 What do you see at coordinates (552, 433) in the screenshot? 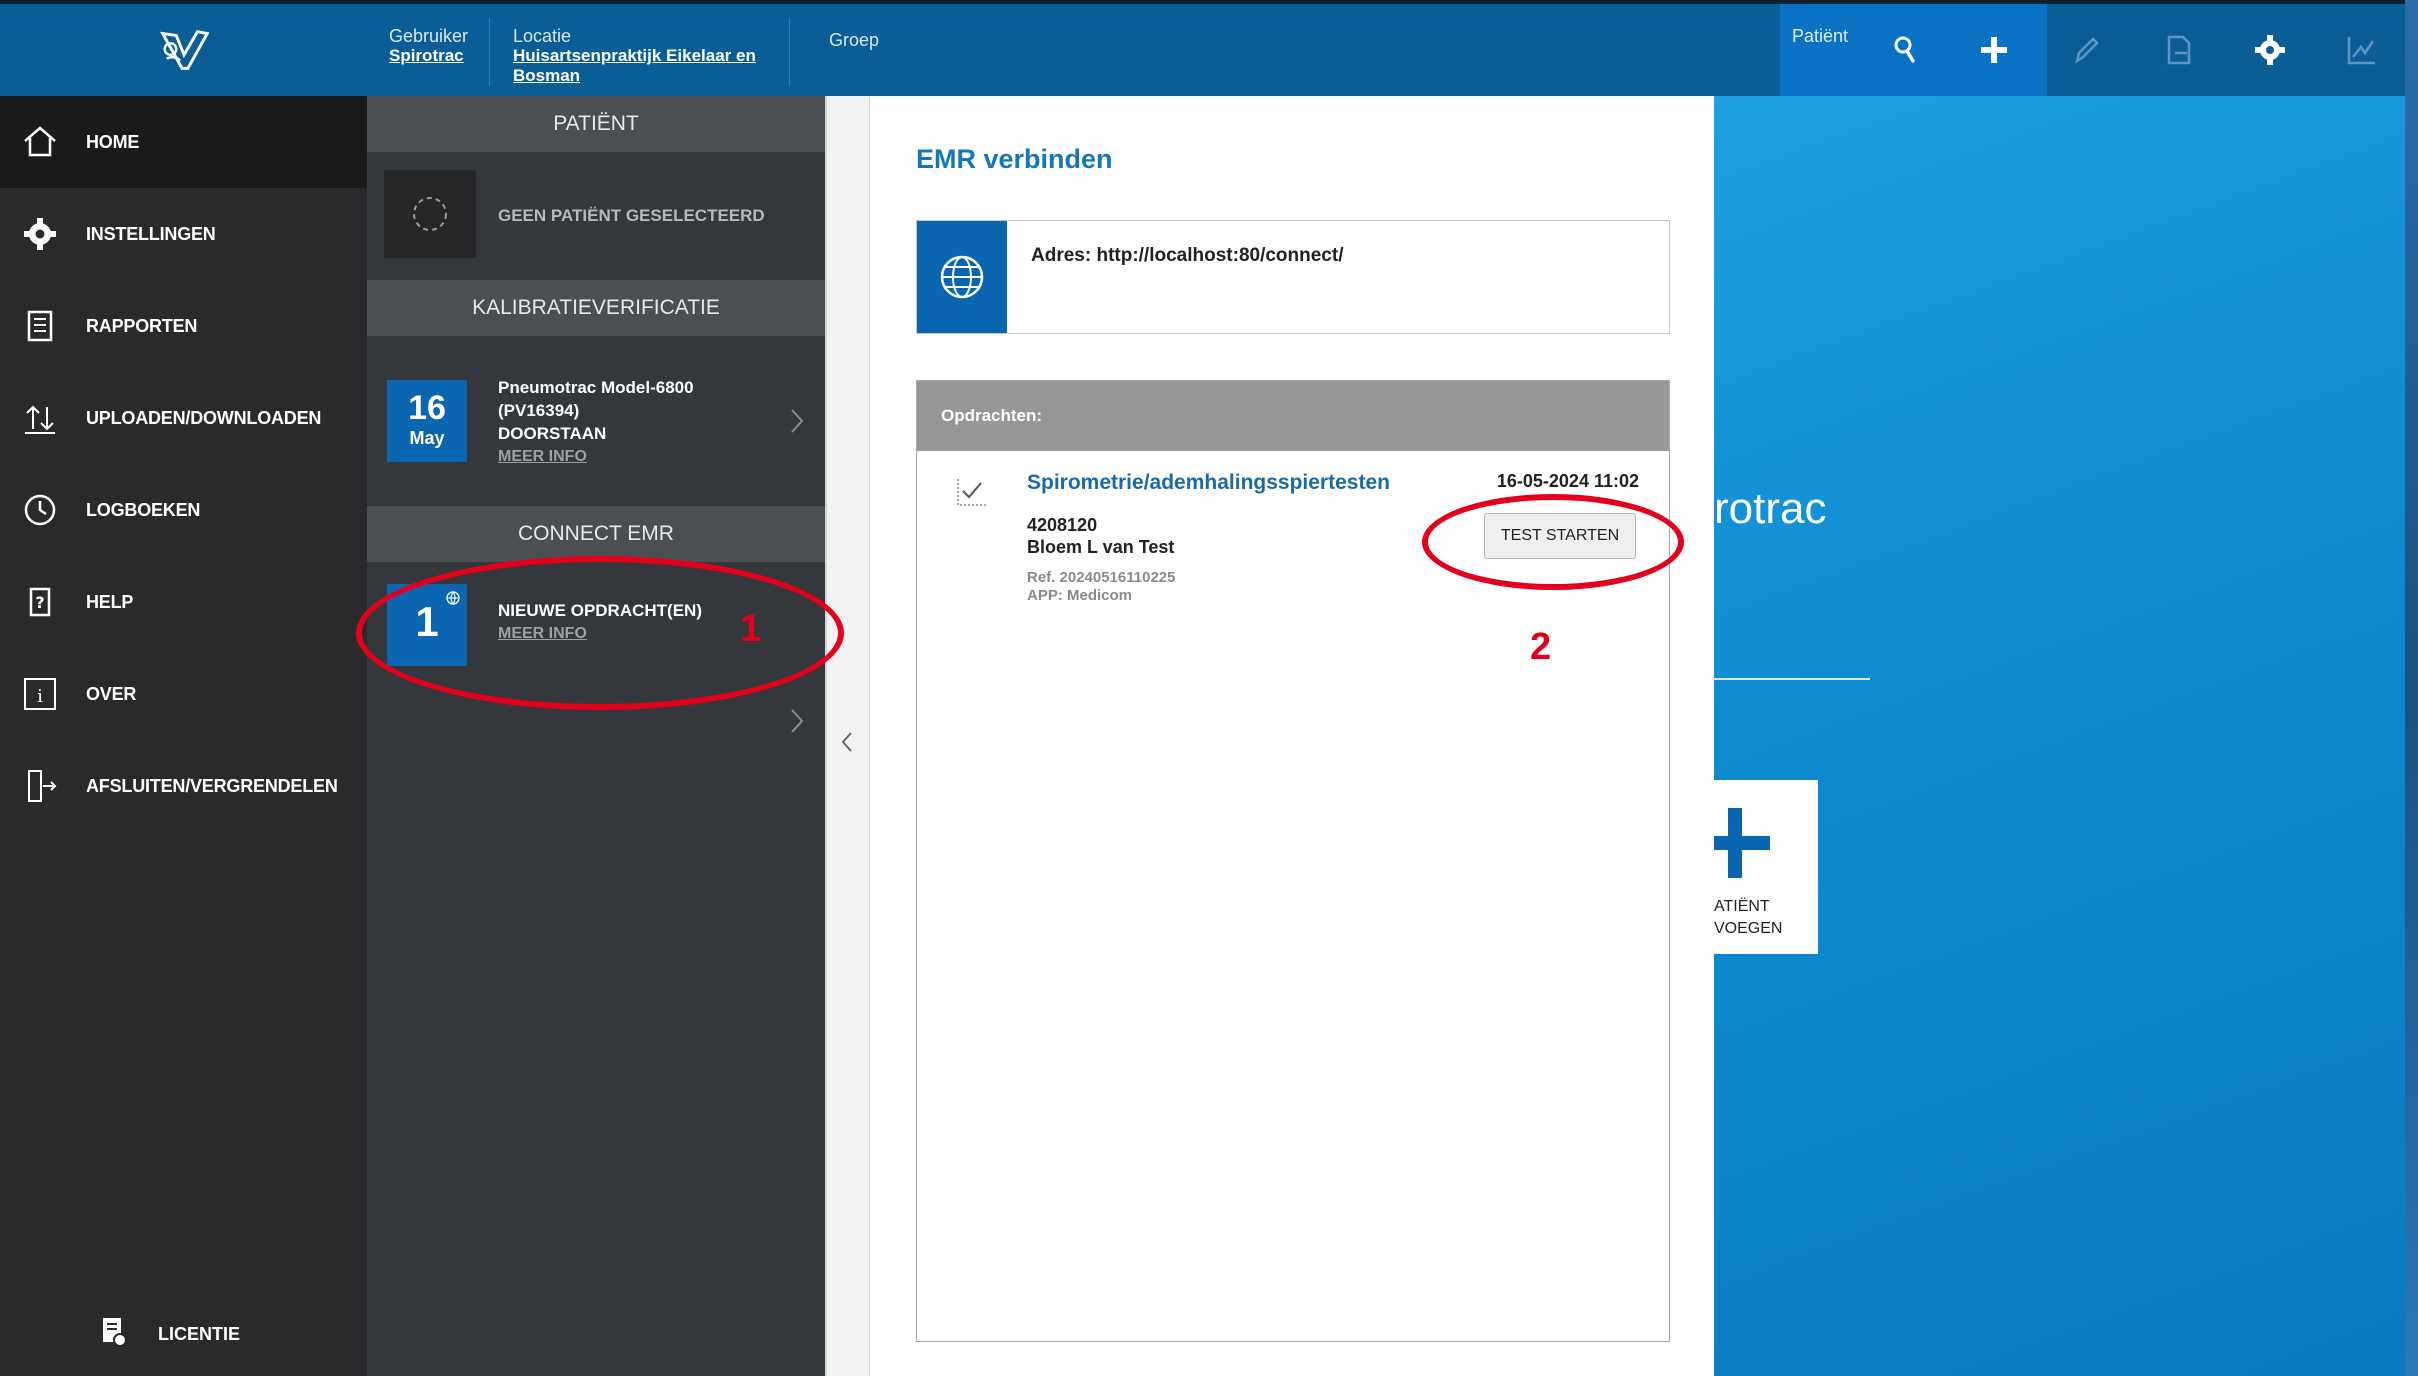
I see `calibration-status: DOORSTAAN` at bounding box center [552, 433].